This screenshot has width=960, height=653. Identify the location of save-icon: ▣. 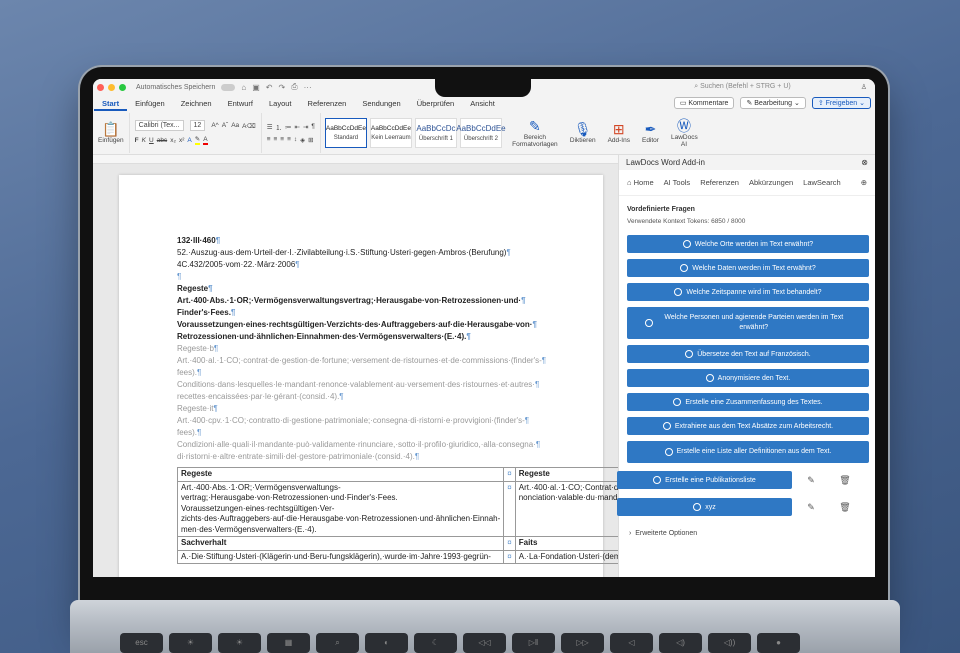
(256, 87).